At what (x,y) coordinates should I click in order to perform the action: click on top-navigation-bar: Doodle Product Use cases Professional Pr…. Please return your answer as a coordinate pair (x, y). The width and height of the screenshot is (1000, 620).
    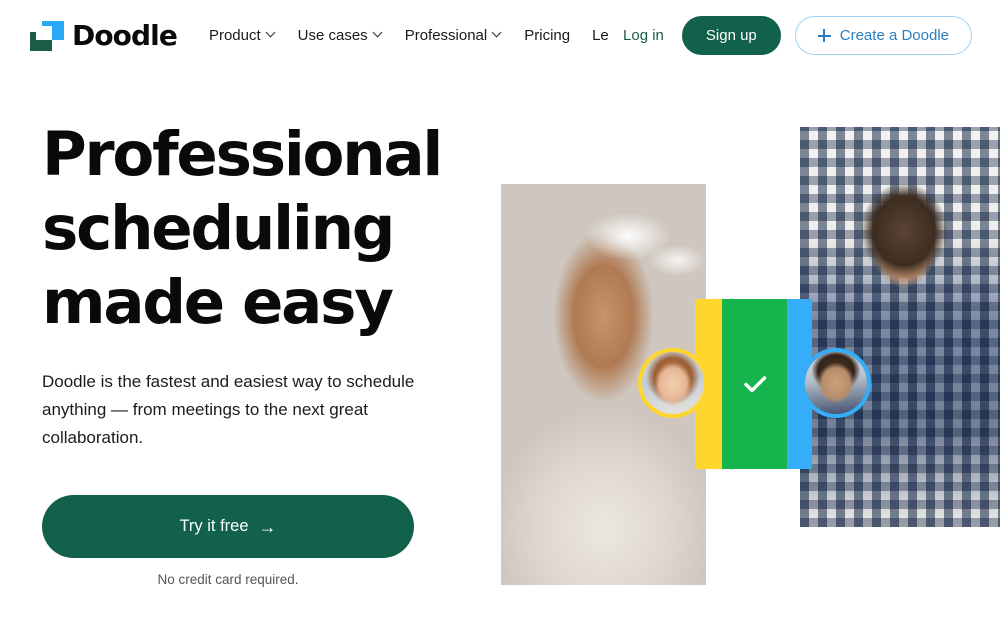
    Looking at the image, I should click on (500, 35).